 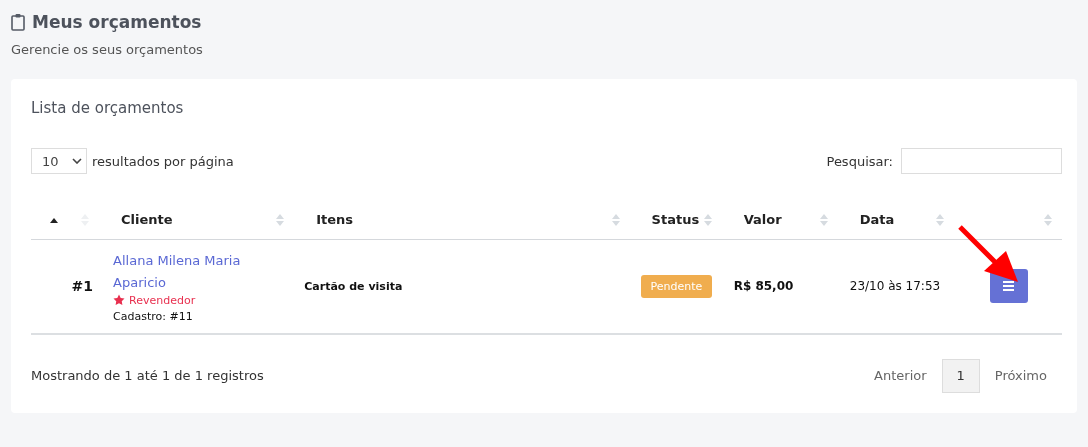 I want to click on column-header: Status, so click(x=675, y=219).